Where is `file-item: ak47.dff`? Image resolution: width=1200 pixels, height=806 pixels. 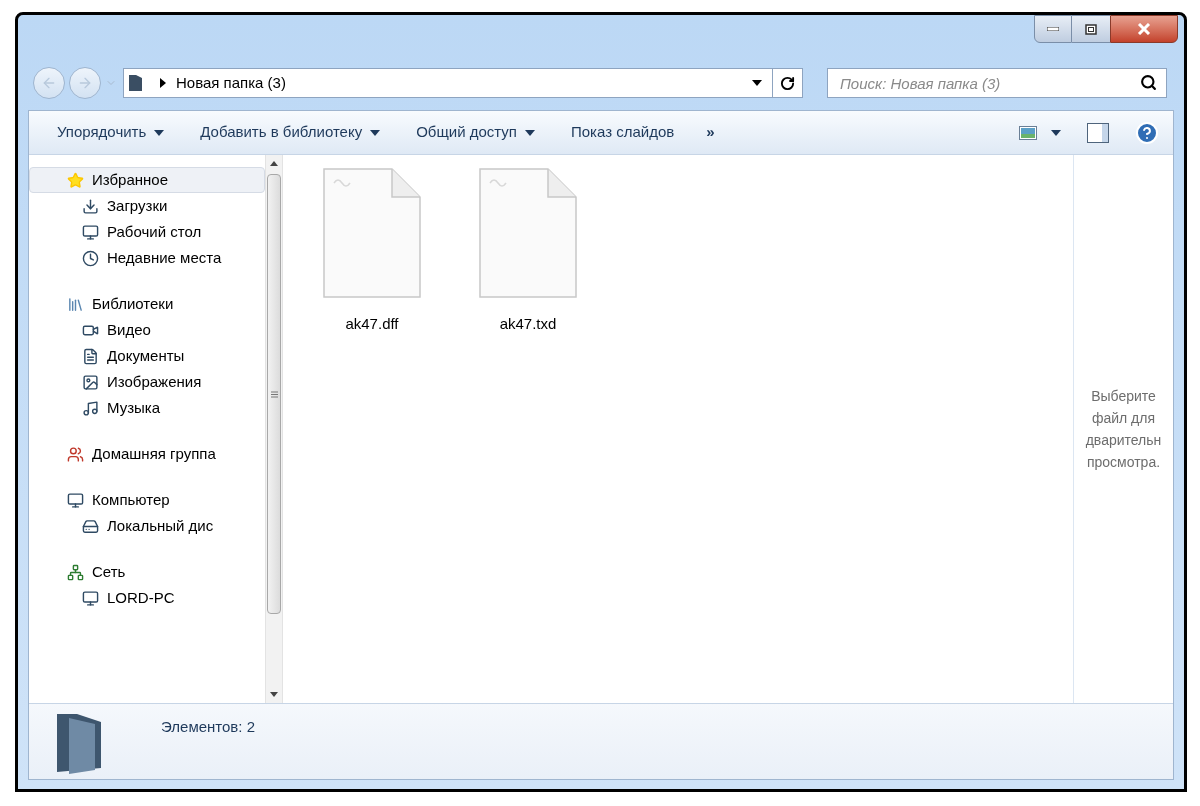 file-item: ak47.dff is located at coordinates (372, 251).